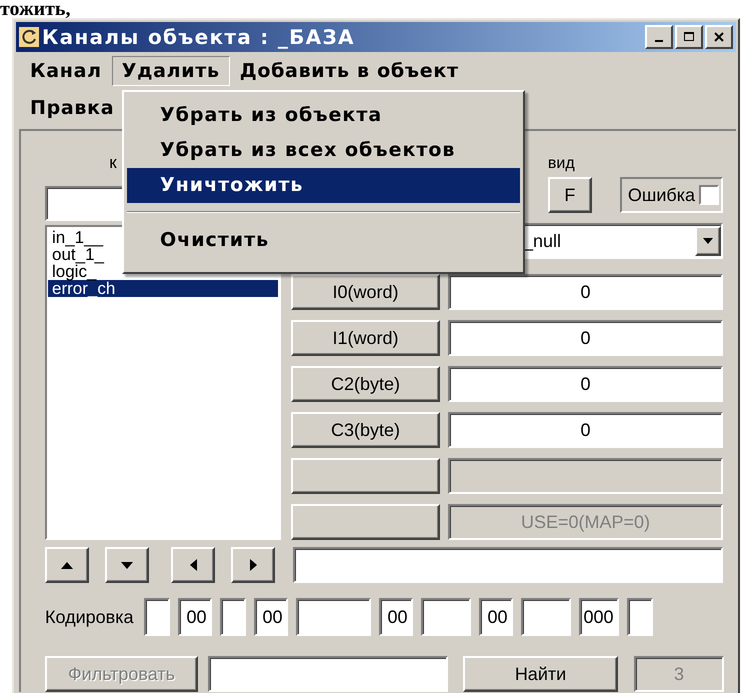 The width and height of the screenshot is (742, 693). Describe the element at coordinates (113, 163) in the screenshot. I see `field-label: к` at that location.